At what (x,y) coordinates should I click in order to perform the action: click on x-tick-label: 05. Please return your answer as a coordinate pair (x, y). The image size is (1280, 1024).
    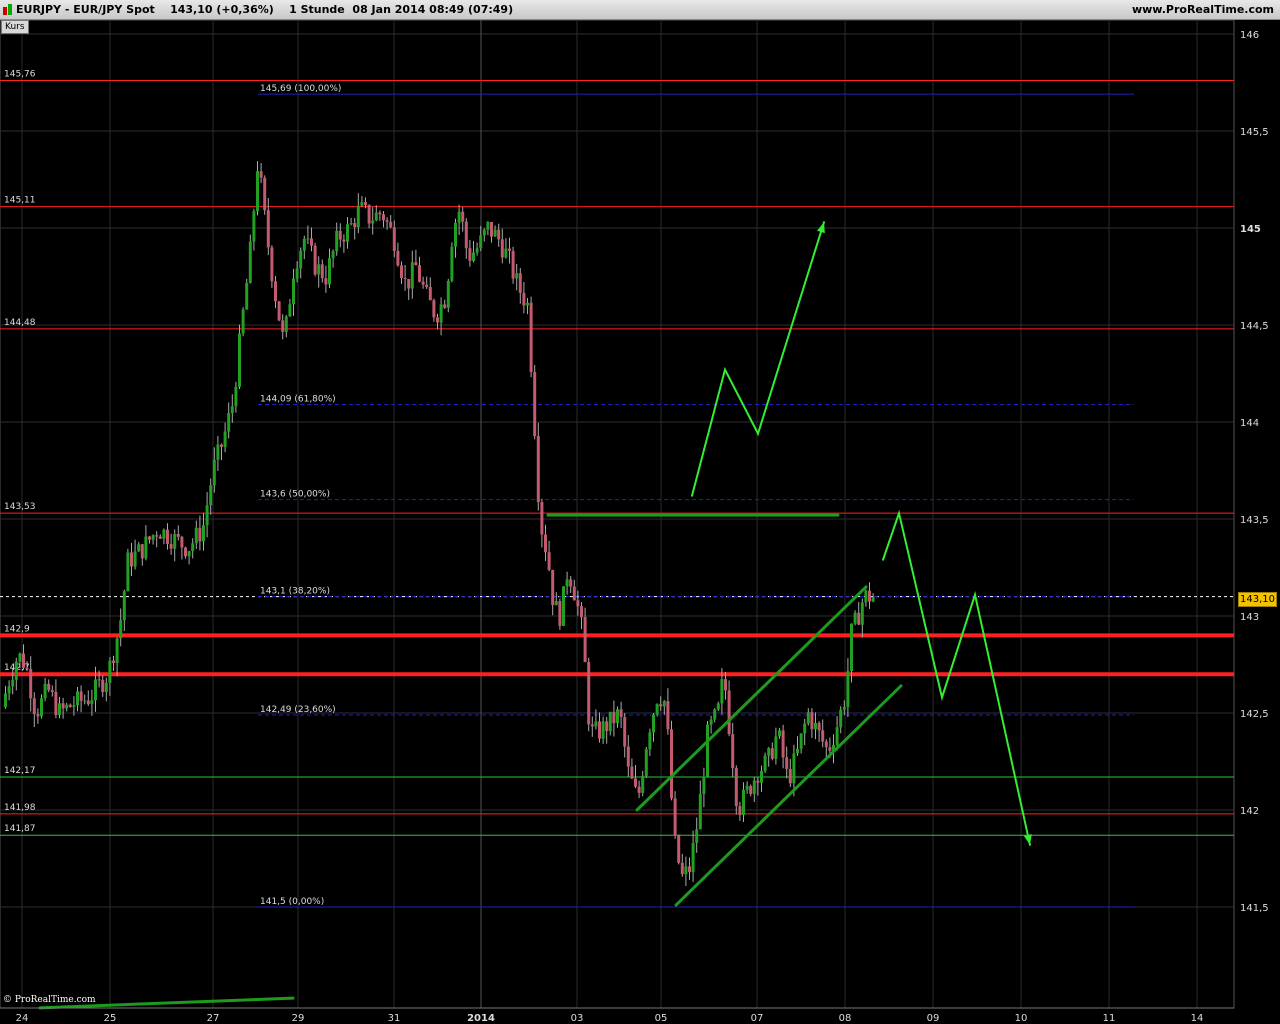
    Looking at the image, I should click on (661, 1018).